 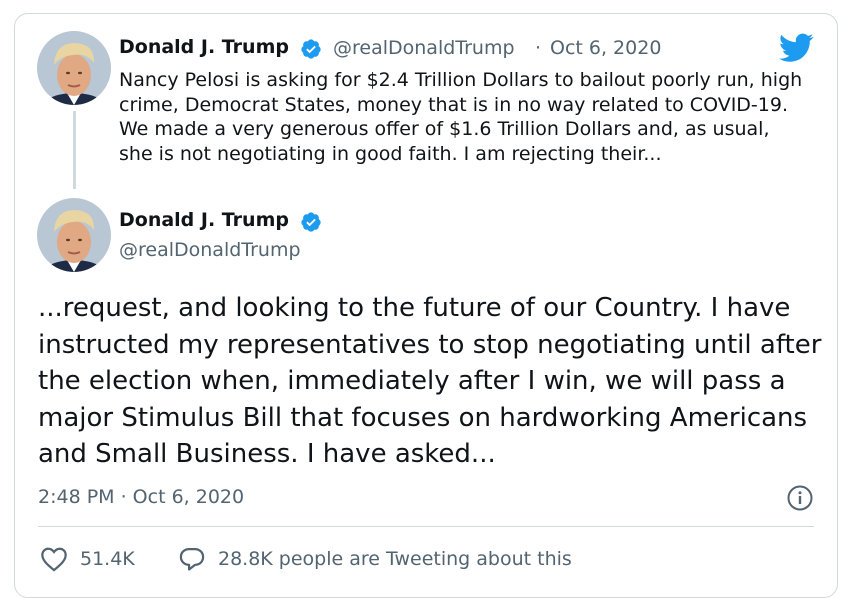 I want to click on like-button: 51.4K, so click(x=87, y=559).